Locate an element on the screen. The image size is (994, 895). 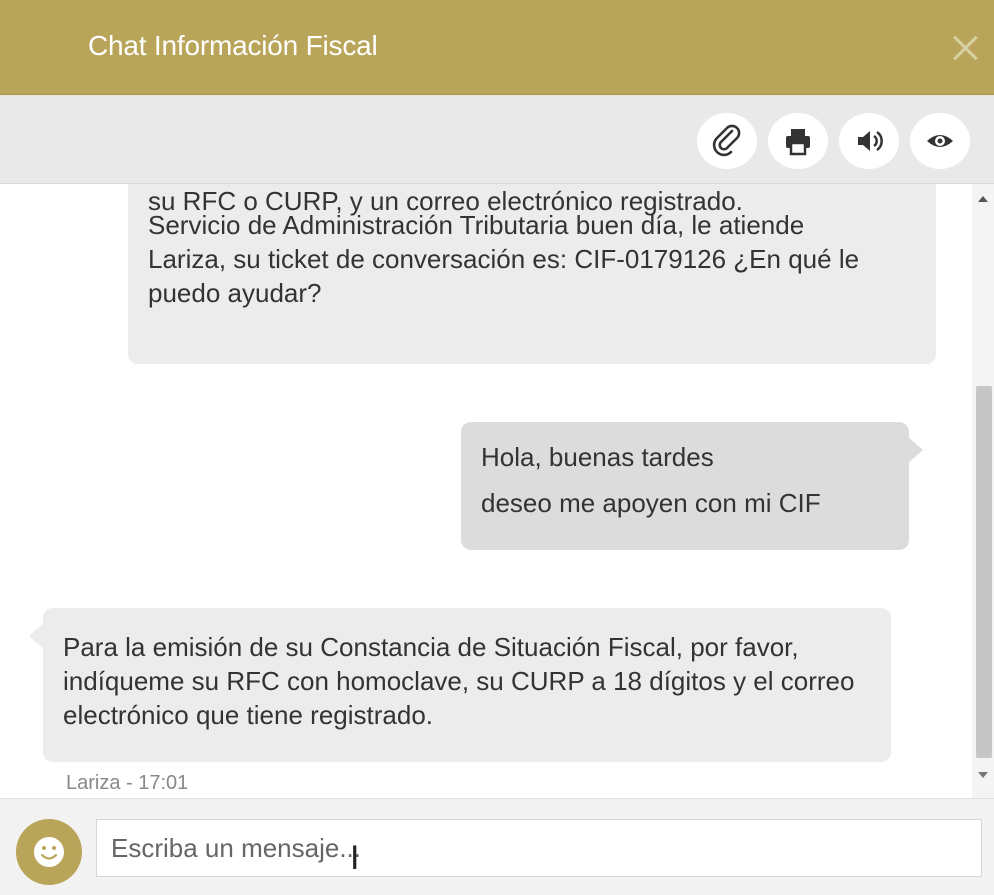
speaker-icon is located at coordinates (870, 141).